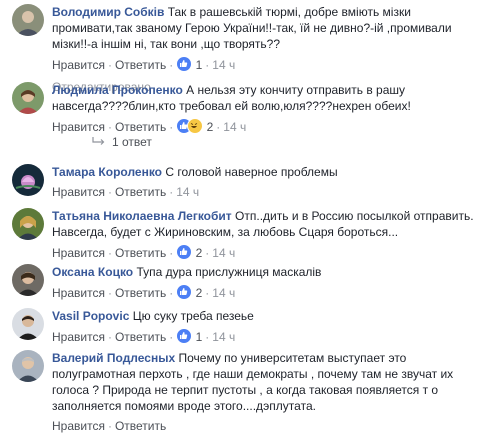 The height and width of the screenshot is (434, 499). I want to click on comment-author: Оксана Коцко, so click(92, 272).